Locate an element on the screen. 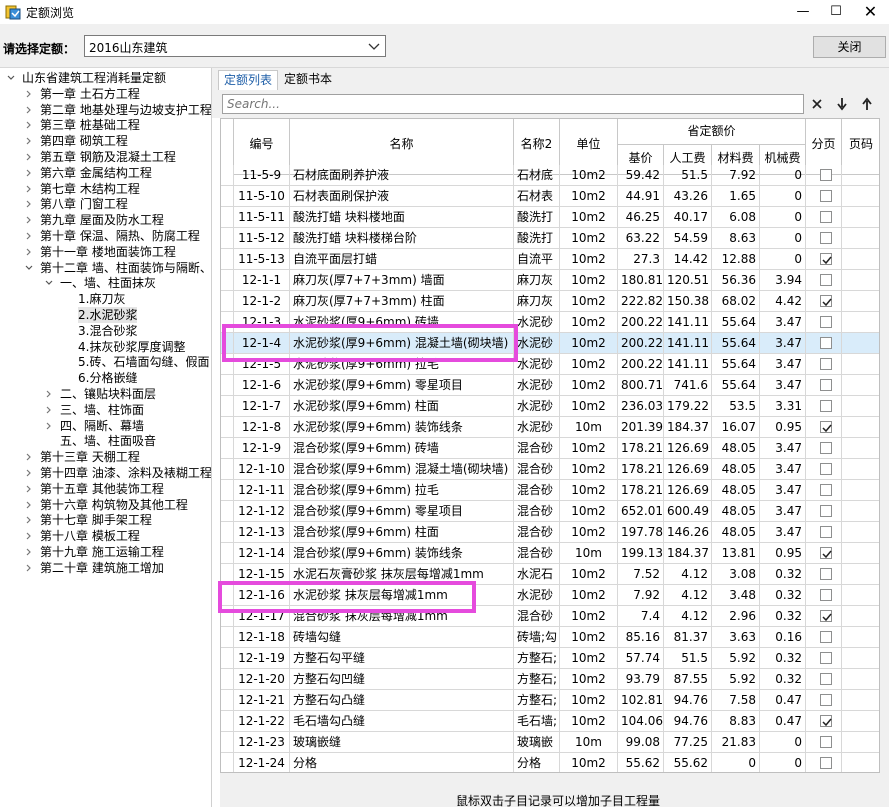  close-window-button: ✕ is located at coordinates (870, 12).